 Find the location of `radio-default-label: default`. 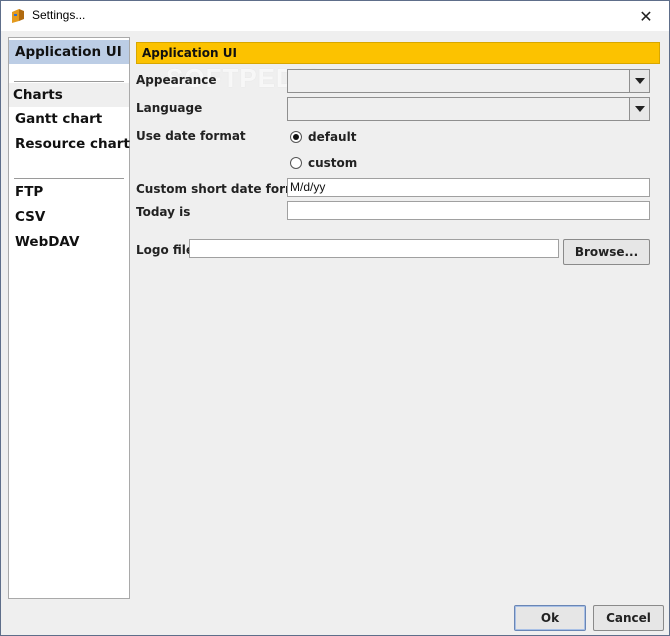

radio-default-label: default is located at coordinates (332, 137).